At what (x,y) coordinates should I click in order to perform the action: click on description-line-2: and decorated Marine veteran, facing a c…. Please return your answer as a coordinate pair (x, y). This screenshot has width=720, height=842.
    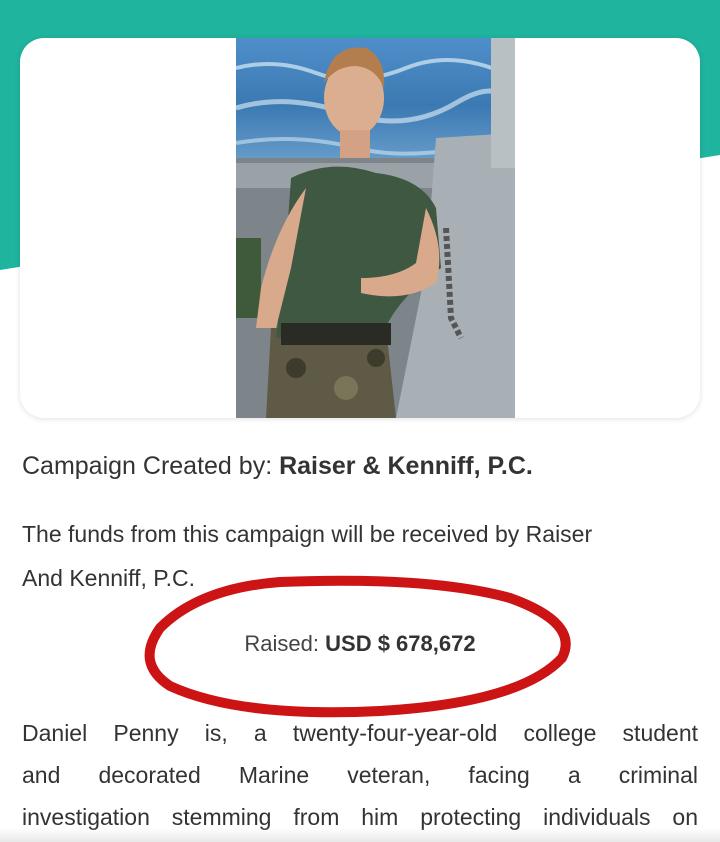
    Looking at the image, I should click on (360, 775).